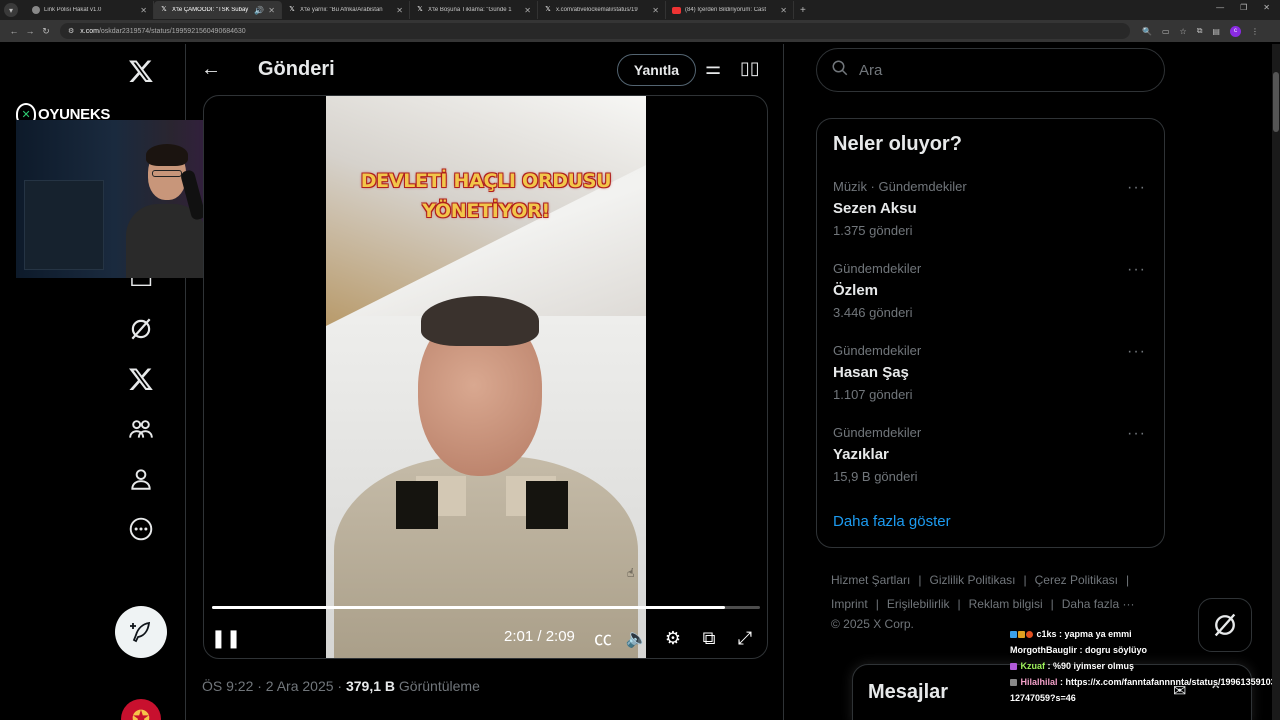 The image size is (1280, 720). Describe the element at coordinates (486, 211) in the screenshot. I see `video-caption-line: YÖNETİYOR!` at that location.